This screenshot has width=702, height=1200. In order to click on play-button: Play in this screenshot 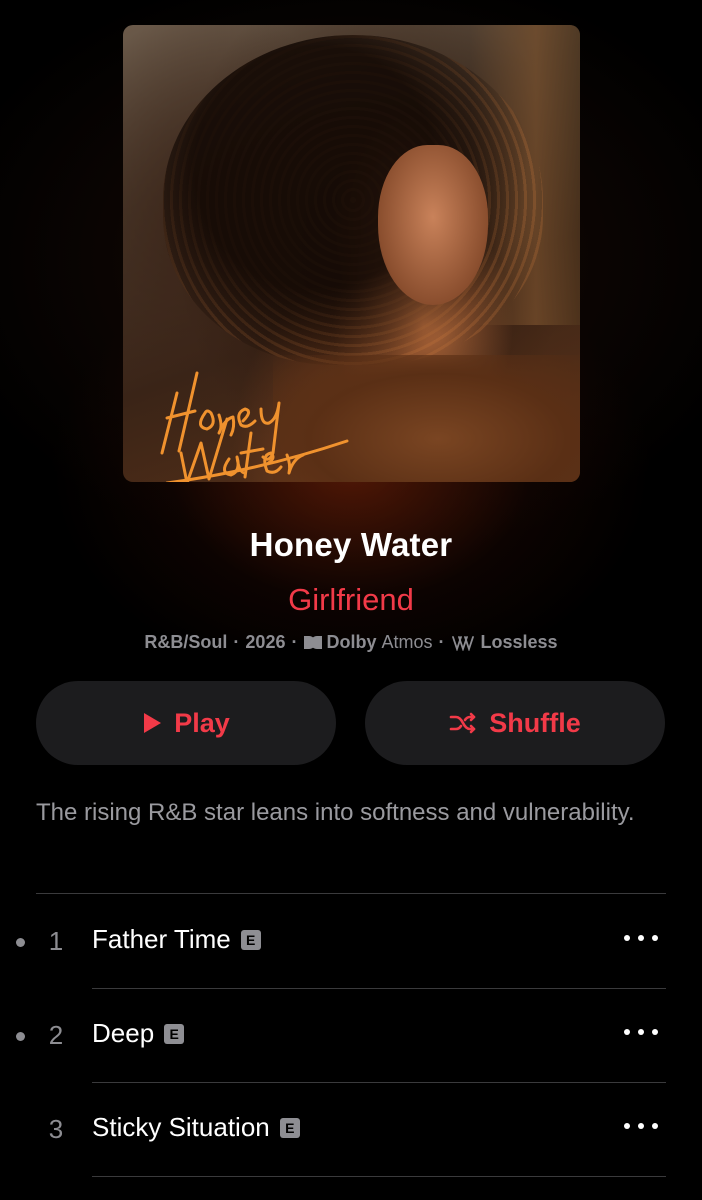, I will do `click(186, 723)`.